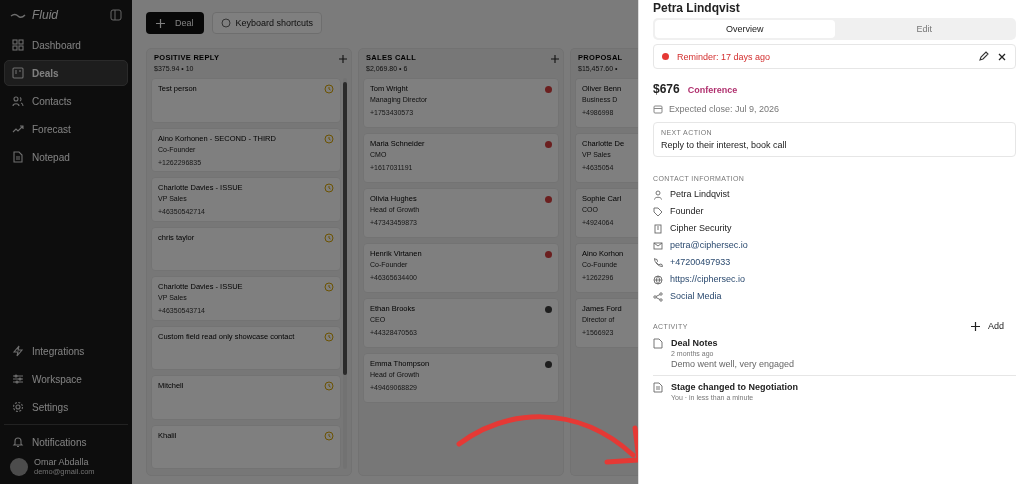  What do you see at coordinates (1002, 56) in the screenshot?
I see `close-icon` at bounding box center [1002, 56].